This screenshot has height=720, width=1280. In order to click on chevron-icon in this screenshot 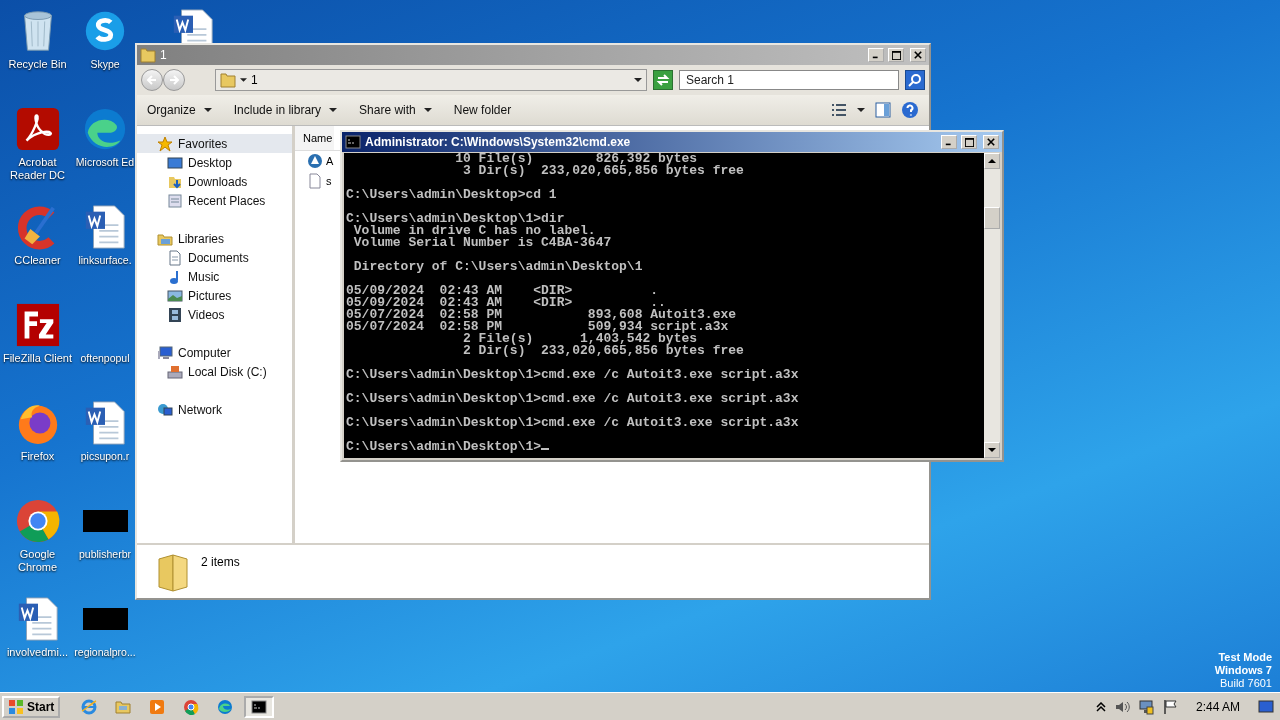, I will do `click(243, 80)`.